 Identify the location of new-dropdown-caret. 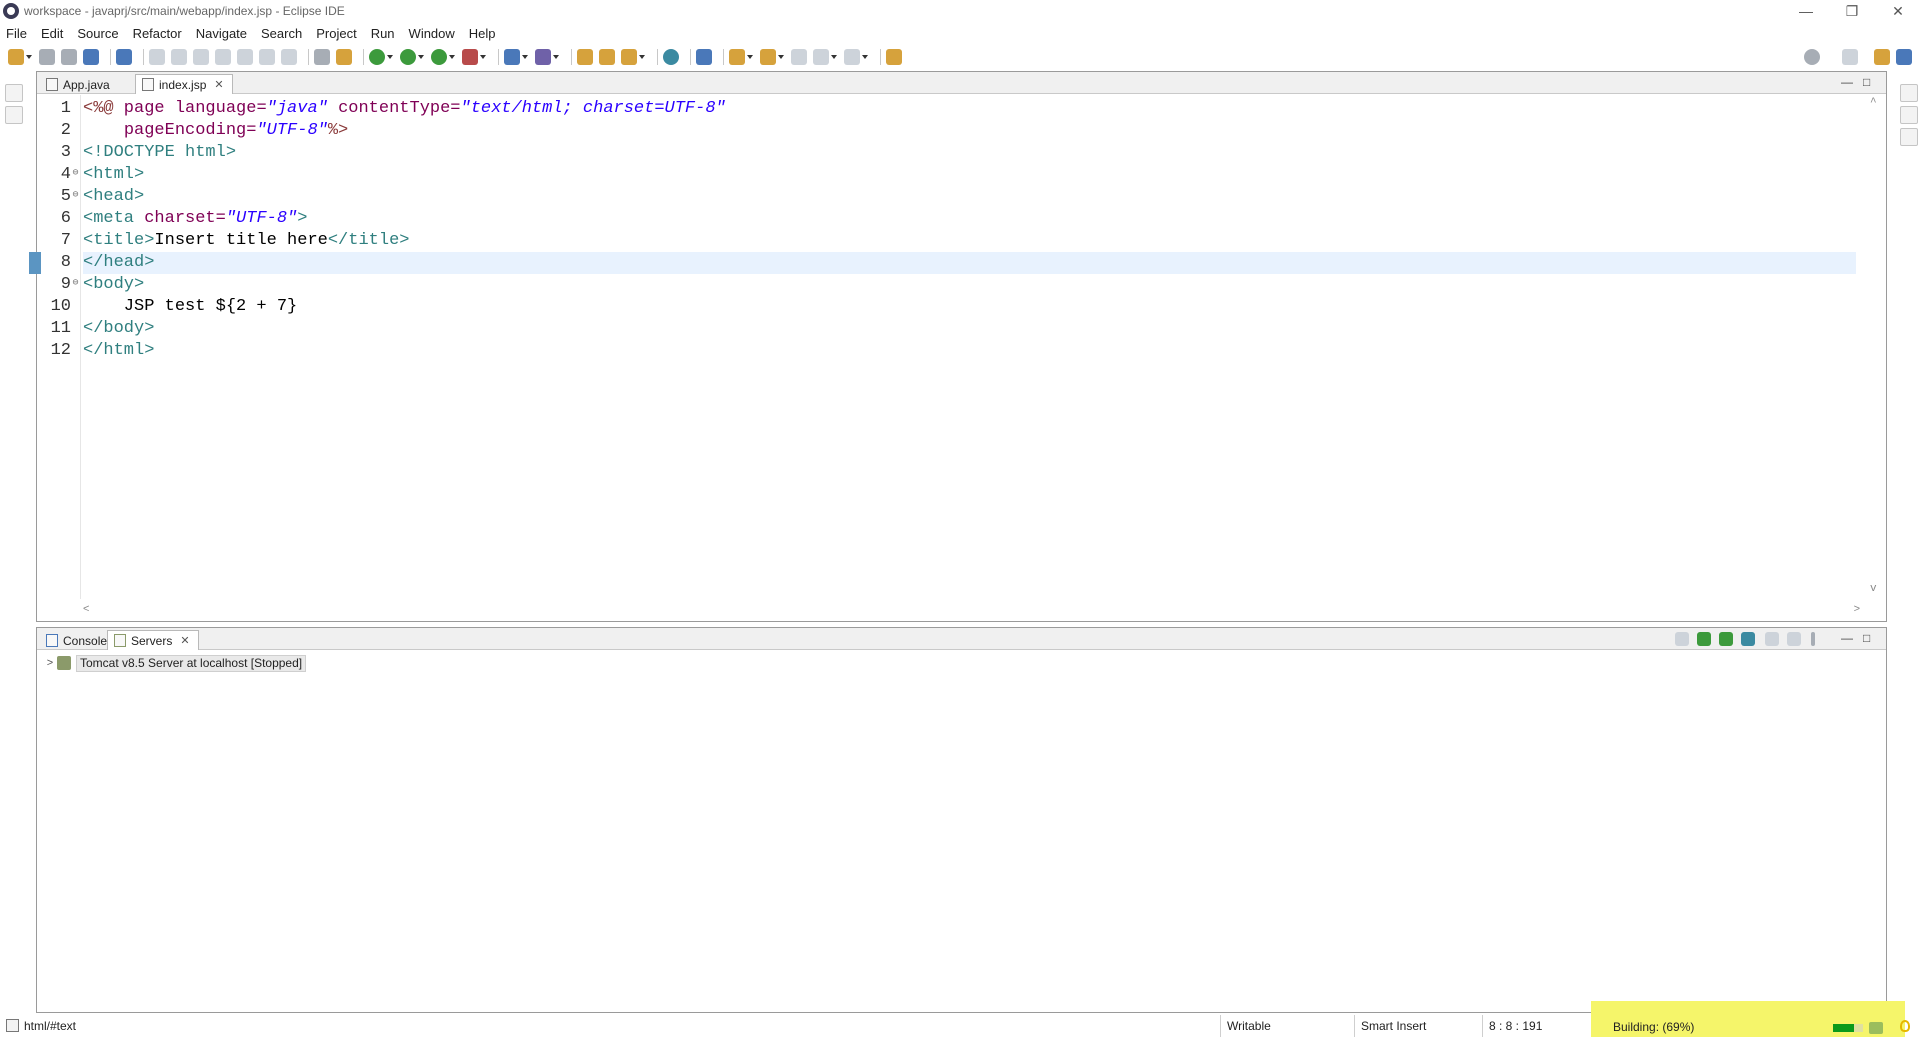
(29, 57).